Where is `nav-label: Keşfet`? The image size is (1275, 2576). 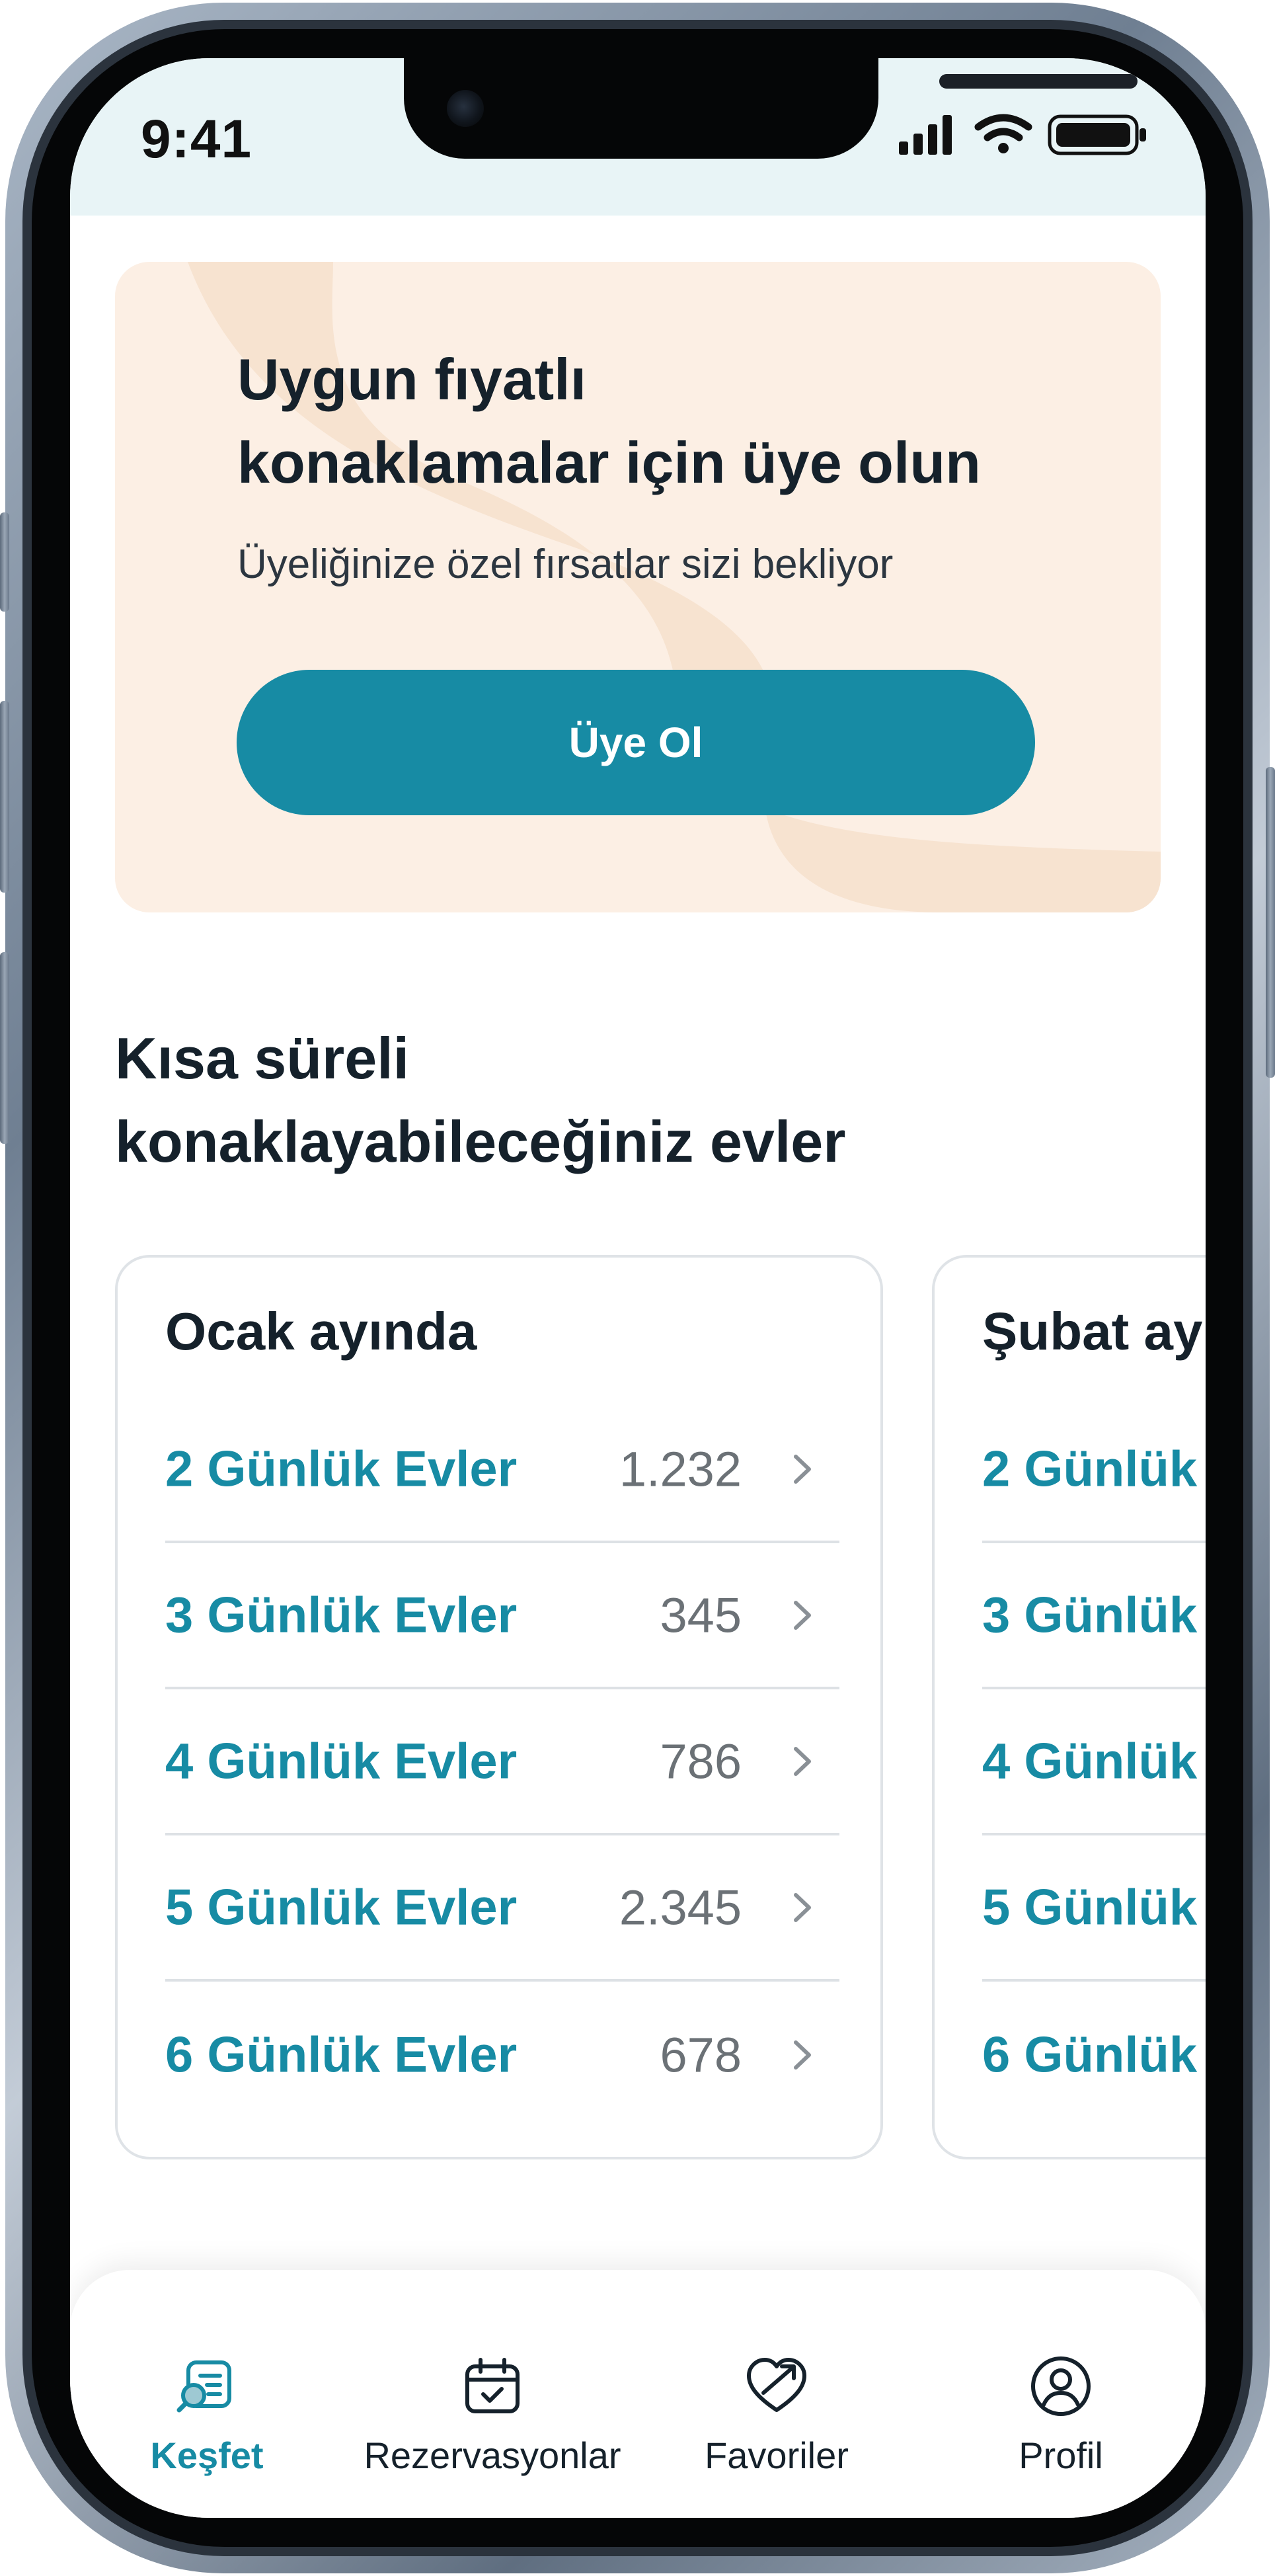 nav-label: Keşfet is located at coordinates (207, 2455).